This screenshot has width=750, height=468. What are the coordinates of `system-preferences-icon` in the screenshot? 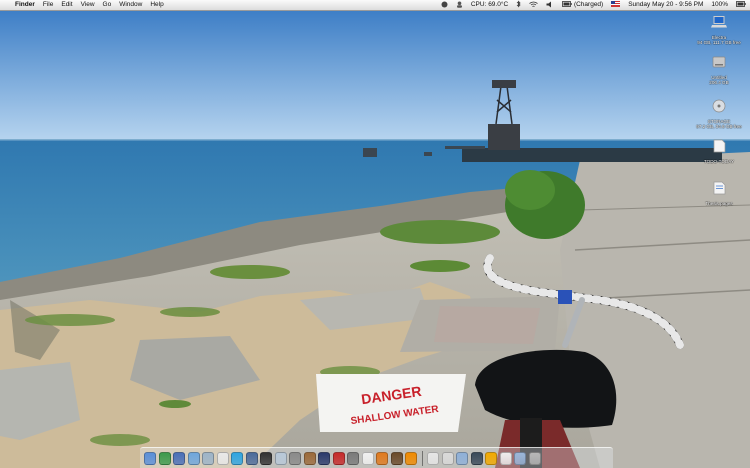 It's located at (295, 458).